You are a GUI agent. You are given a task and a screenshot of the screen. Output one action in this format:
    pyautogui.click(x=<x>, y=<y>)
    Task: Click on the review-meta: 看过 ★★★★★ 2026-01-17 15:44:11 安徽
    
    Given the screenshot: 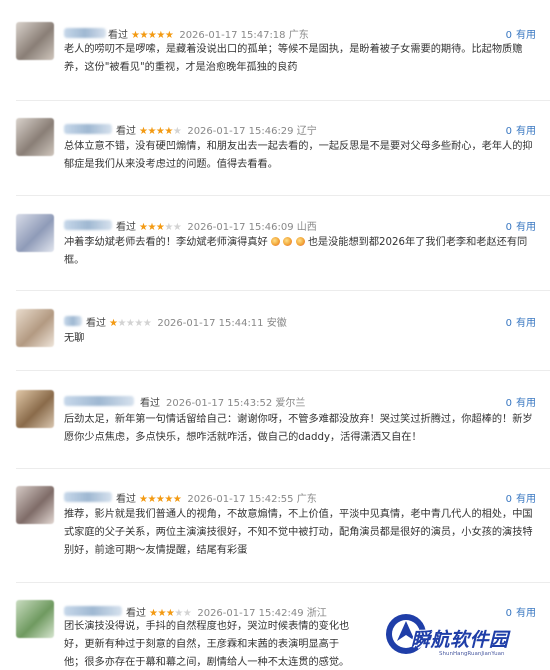 What is the action you would take?
    pyautogui.click(x=186, y=321)
    